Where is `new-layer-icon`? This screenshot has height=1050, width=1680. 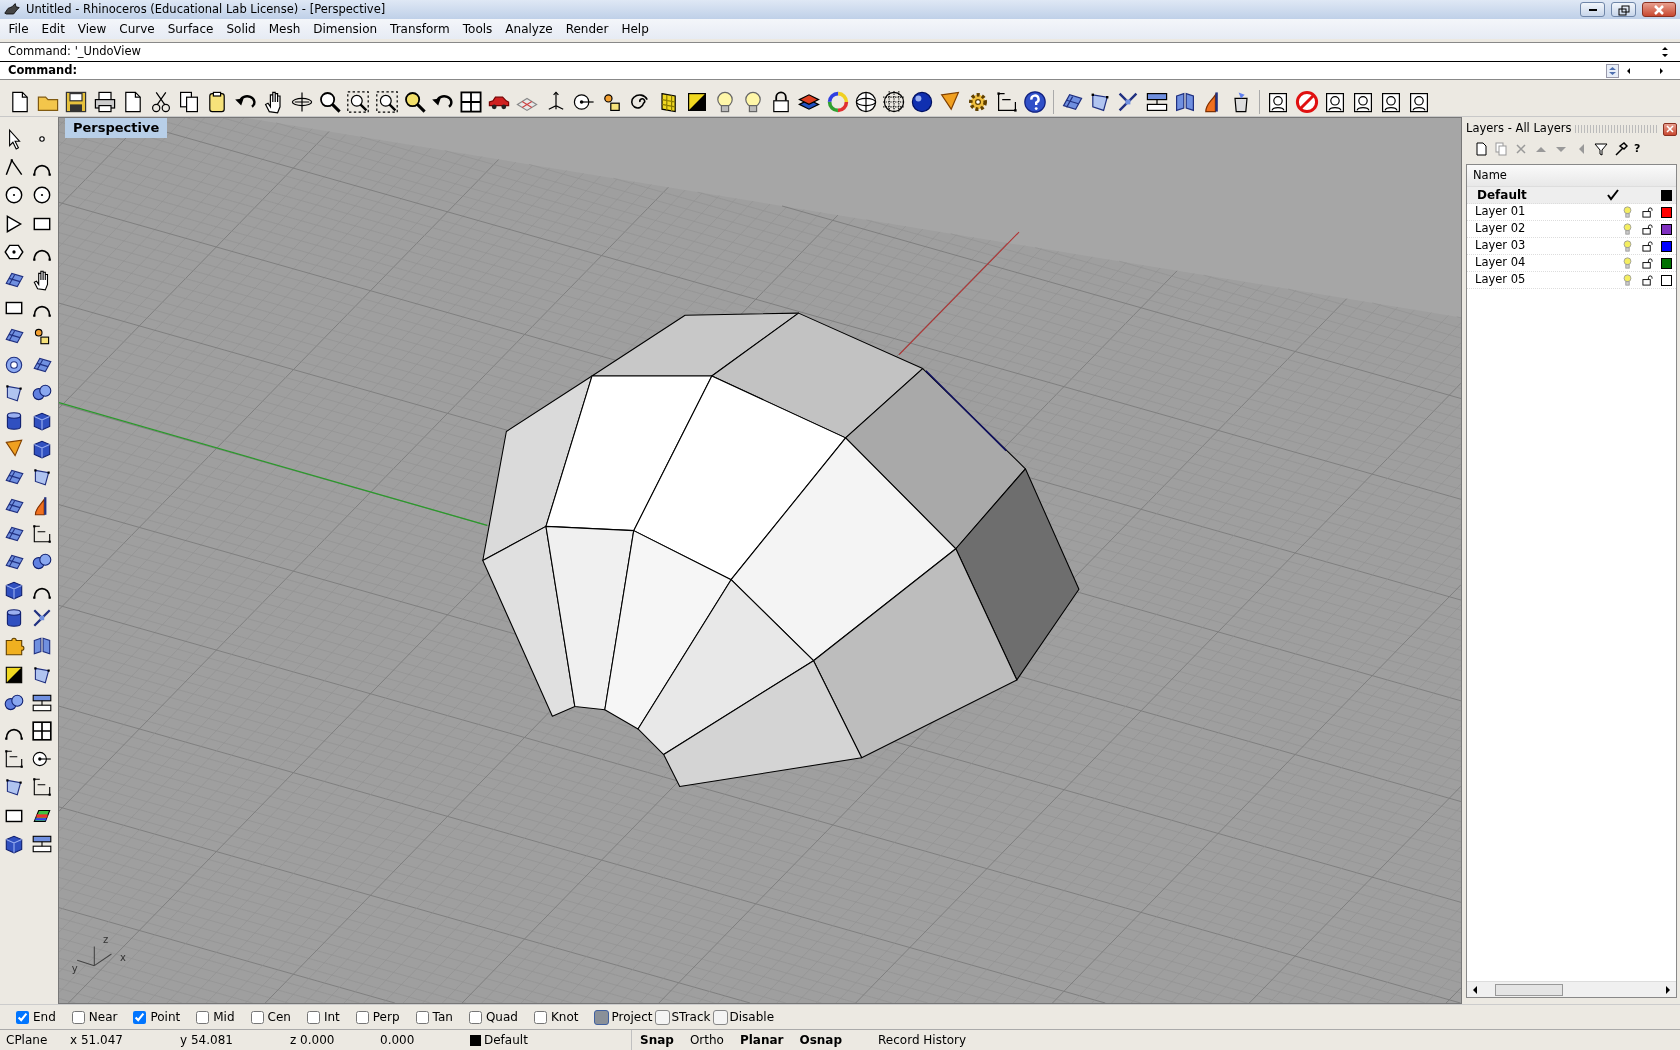 new-layer-icon is located at coordinates (1481, 149).